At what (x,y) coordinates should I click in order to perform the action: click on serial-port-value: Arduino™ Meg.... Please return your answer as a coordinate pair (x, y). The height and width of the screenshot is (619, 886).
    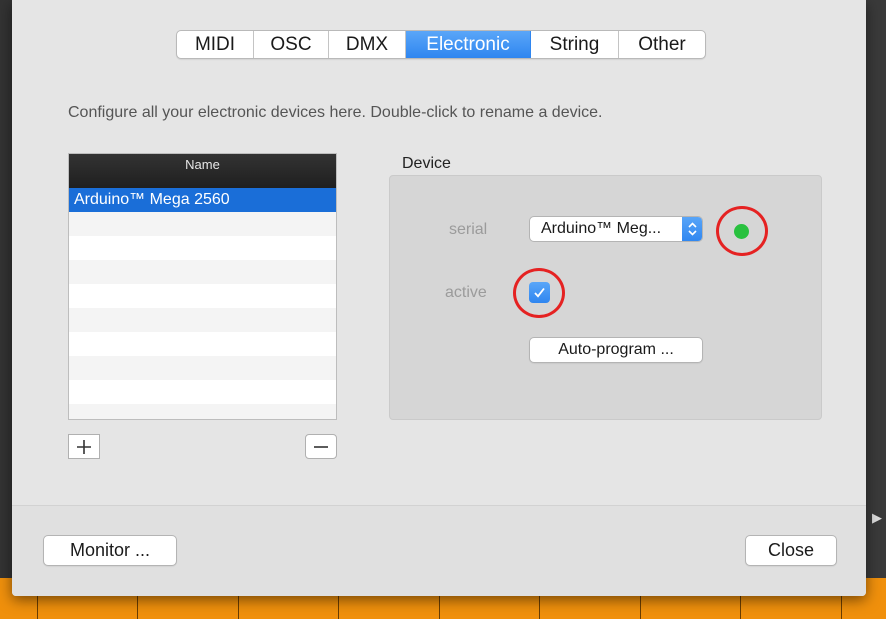
    Looking at the image, I should click on (601, 228).